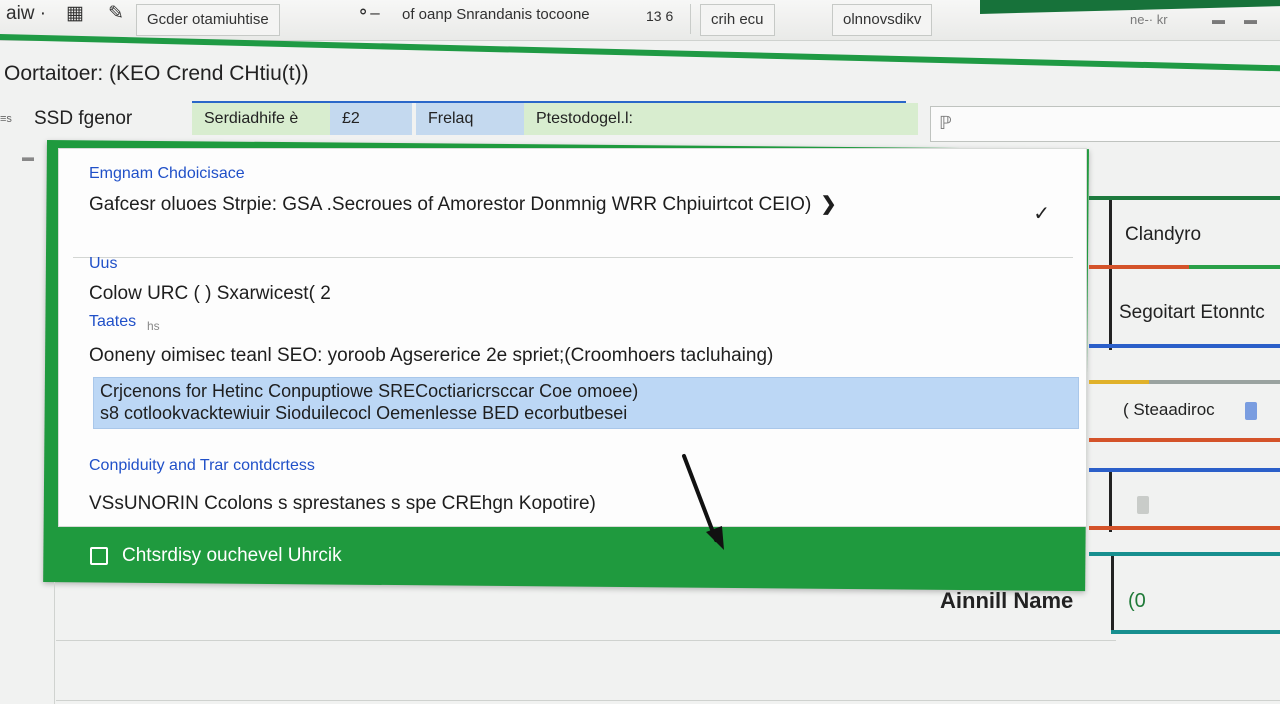 The height and width of the screenshot is (704, 1280). I want to click on name-field-value: (0, so click(1137, 601).